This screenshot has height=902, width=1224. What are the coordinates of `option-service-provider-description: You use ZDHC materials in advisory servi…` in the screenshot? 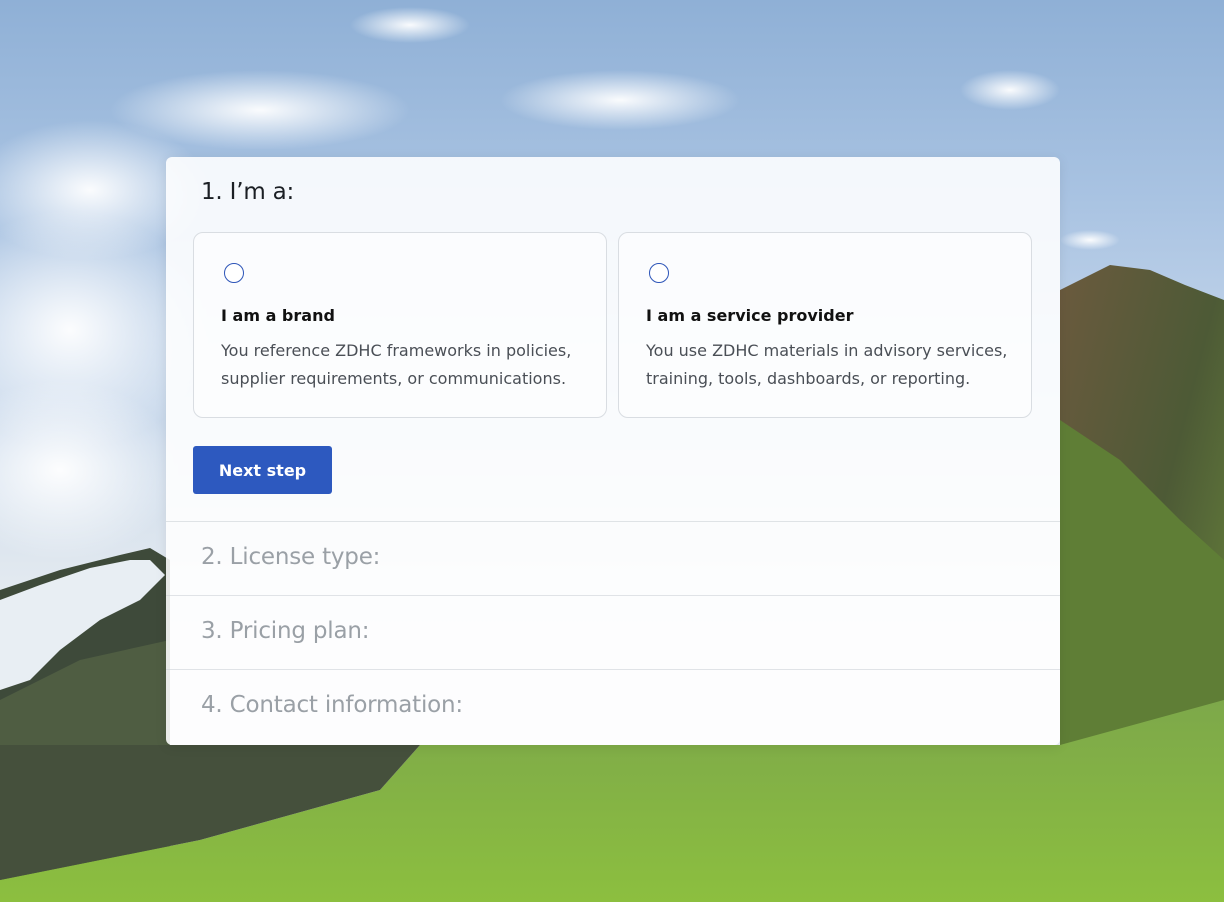 It's located at (827, 364).